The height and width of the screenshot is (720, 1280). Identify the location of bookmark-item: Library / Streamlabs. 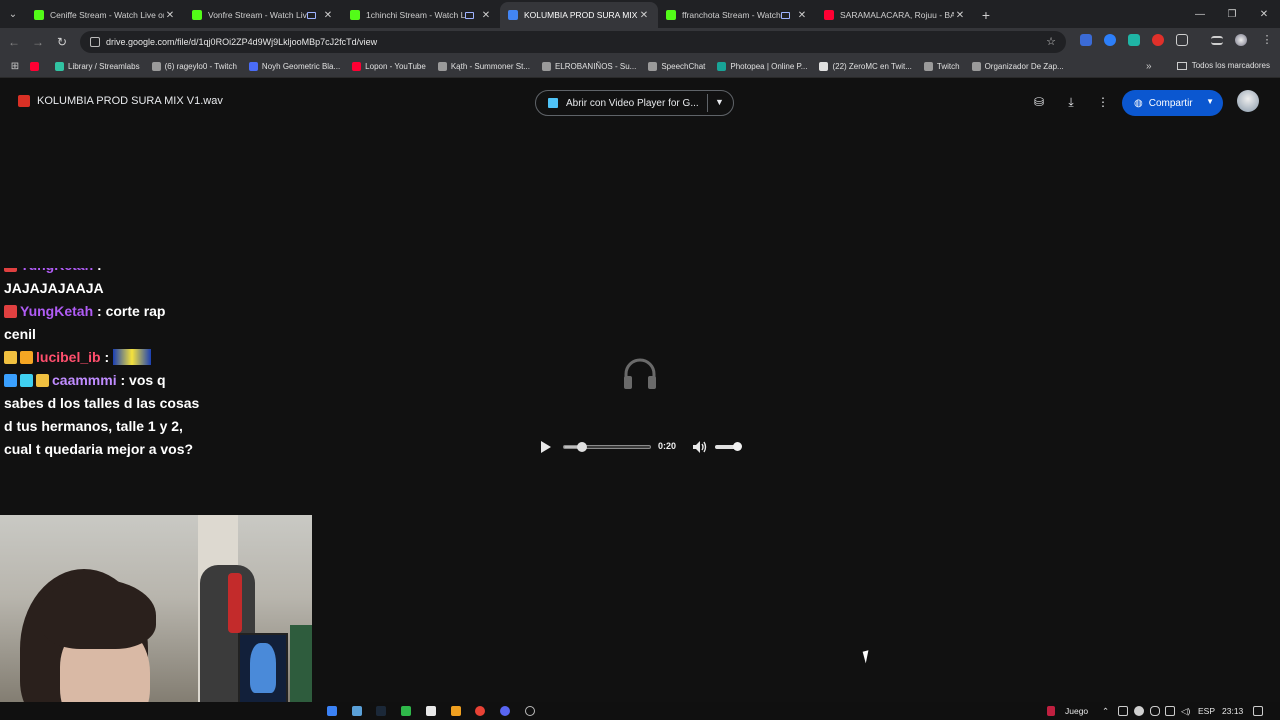
(97, 66).